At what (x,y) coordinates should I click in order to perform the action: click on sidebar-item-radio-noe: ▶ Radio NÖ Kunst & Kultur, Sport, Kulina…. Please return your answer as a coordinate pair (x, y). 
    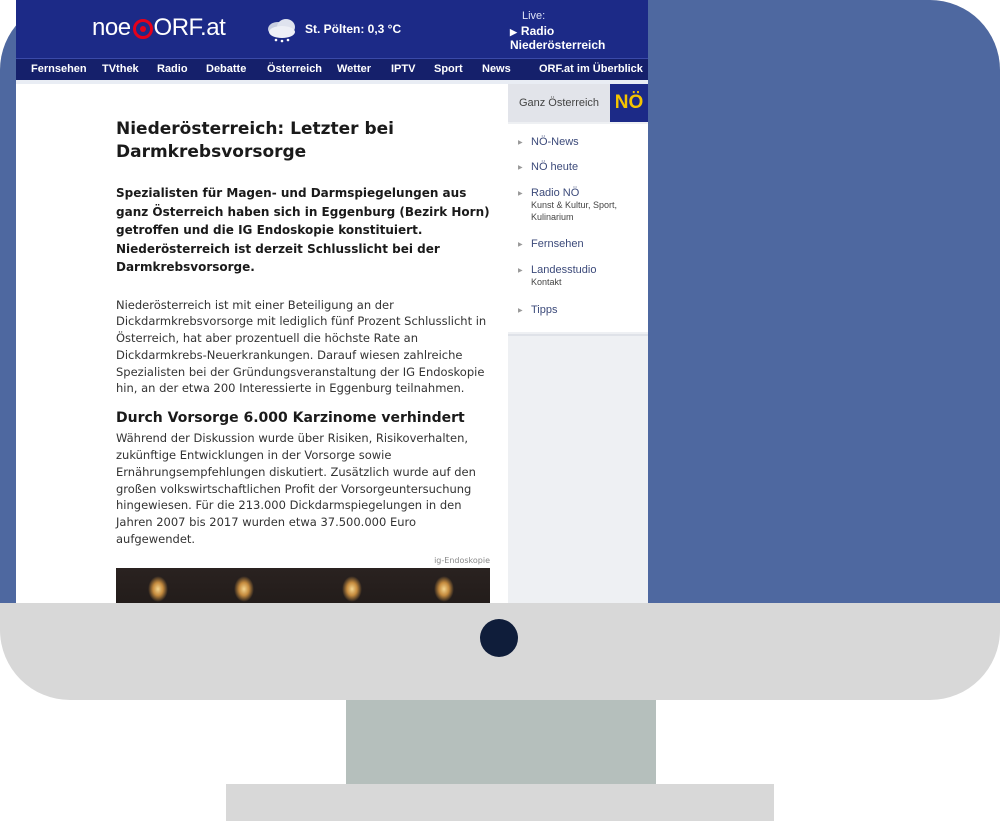
    Looking at the image, I should click on (583, 205).